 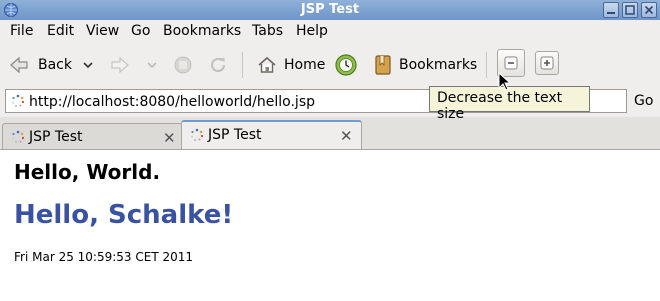 I want to click on menu-bar: File Edit View Go Bookmarks Tabs Help, so click(x=330, y=32).